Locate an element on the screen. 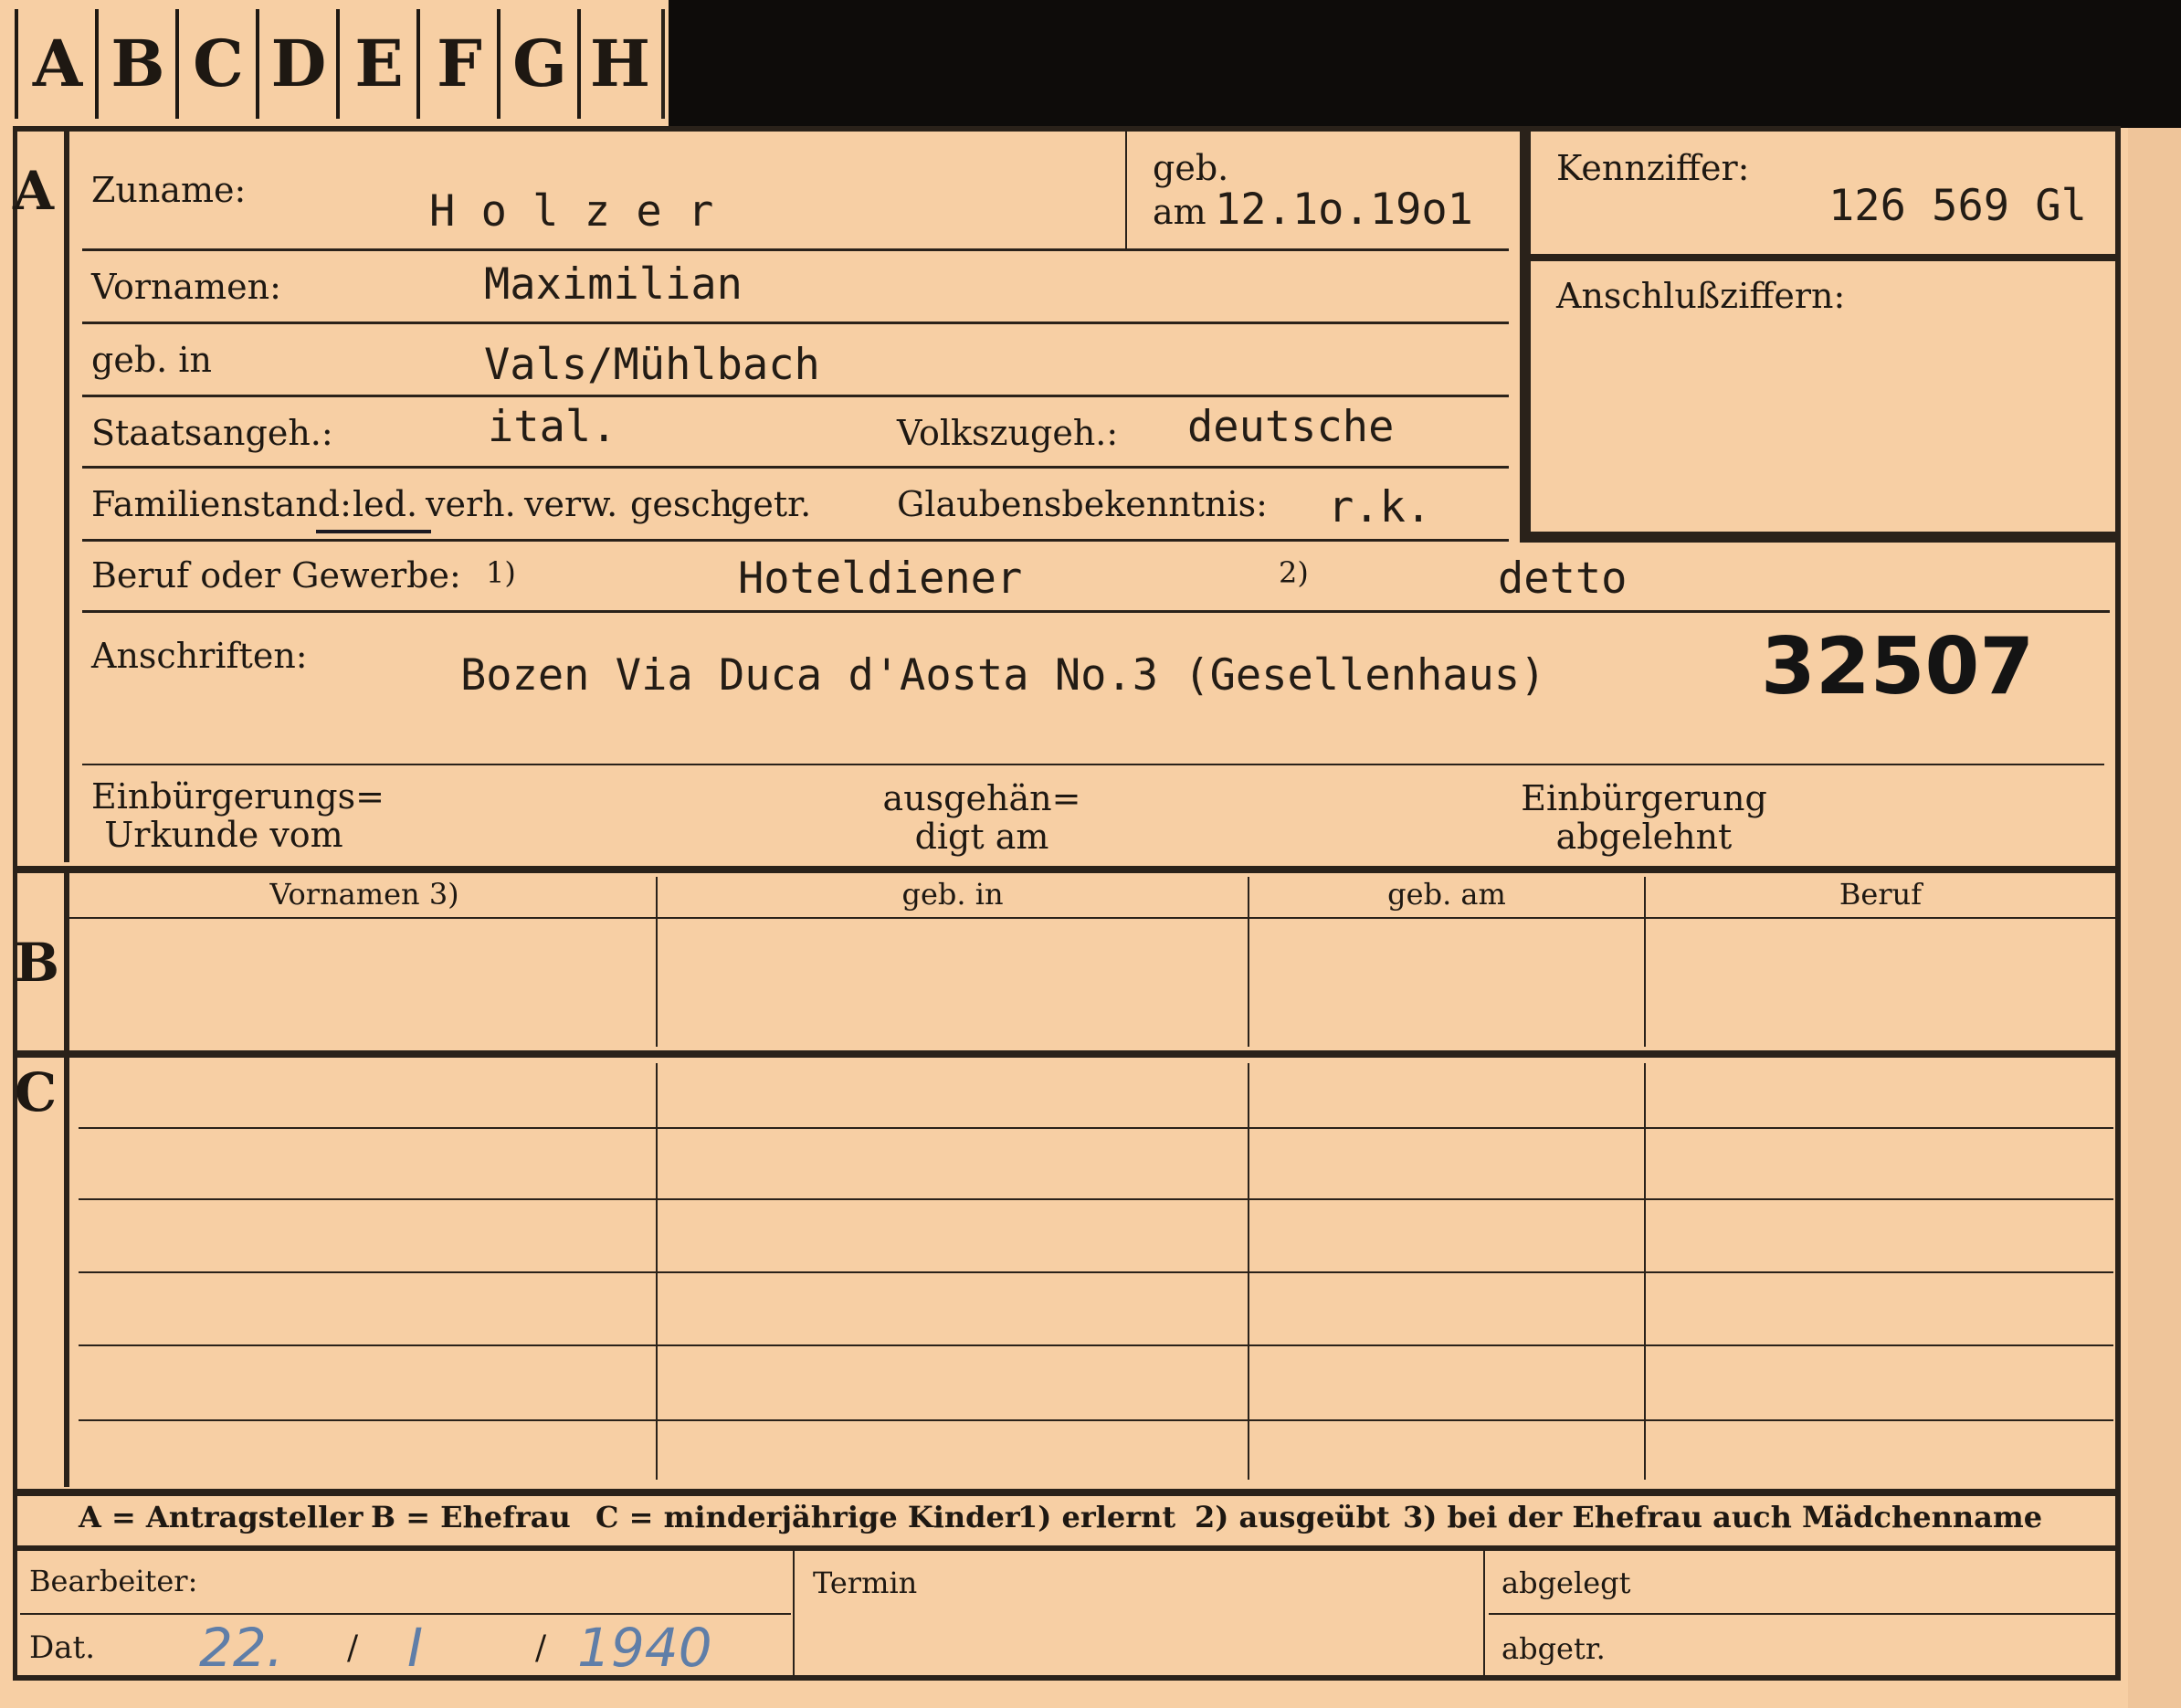  tab-h: H is located at coordinates (618, 64).